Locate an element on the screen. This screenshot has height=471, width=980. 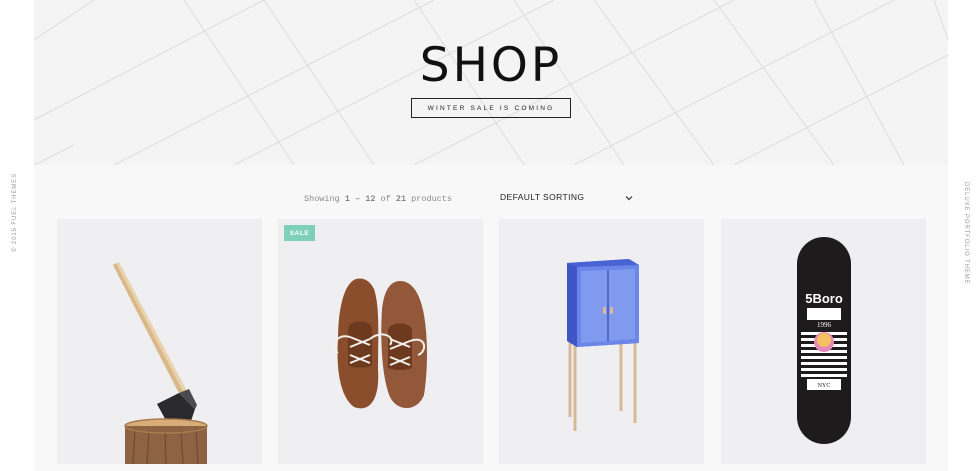
theme-label: DELUXE PORTFOLIO THEME is located at coordinates (966, 233).